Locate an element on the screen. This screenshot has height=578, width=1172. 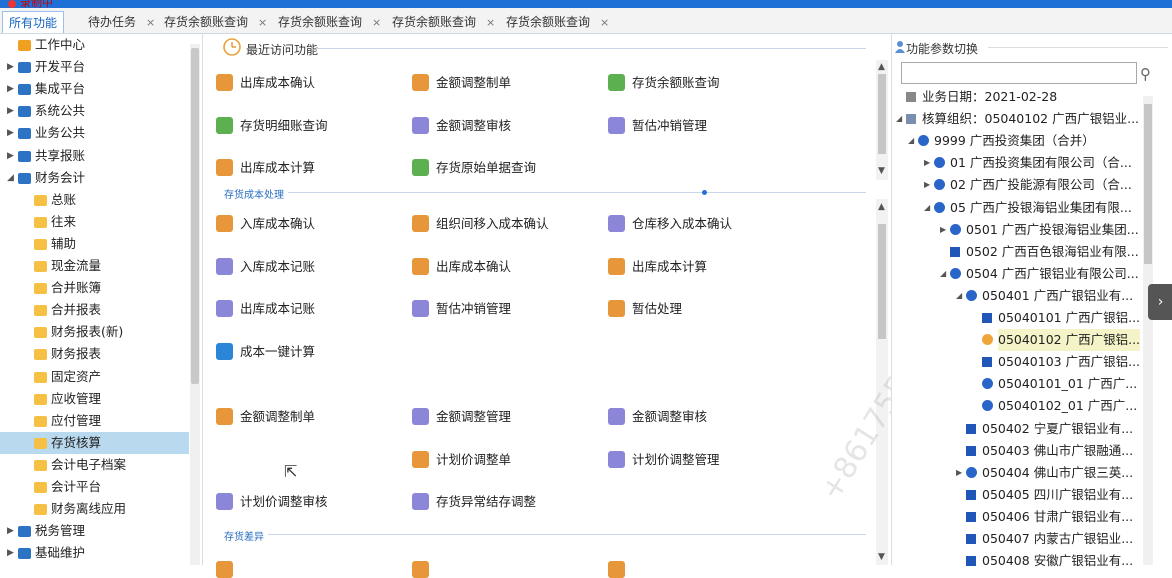
tab-2: 存货余额账查询 × is located at coordinates (215, 22).